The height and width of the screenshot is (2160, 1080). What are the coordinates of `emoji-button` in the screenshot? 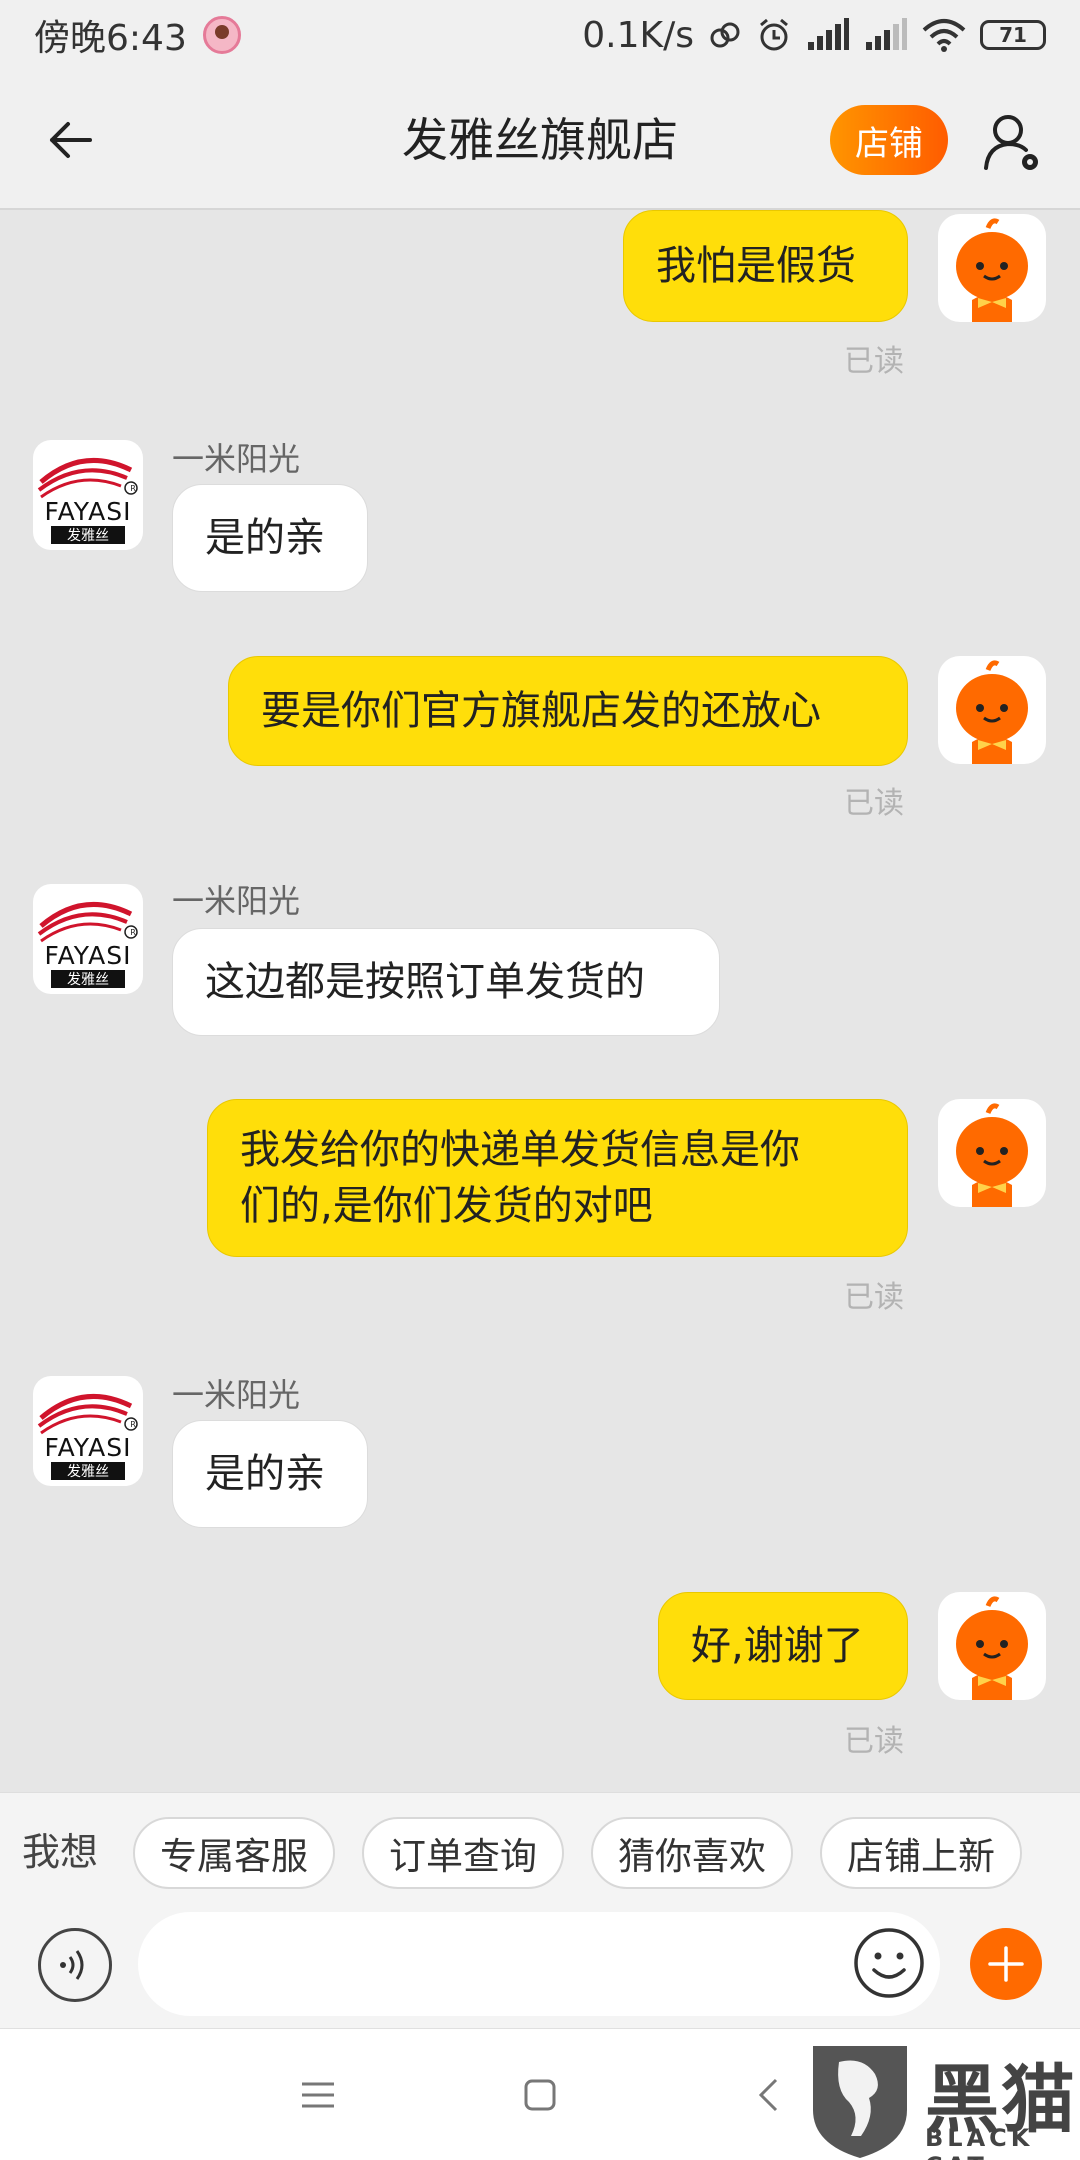 It's located at (889, 1963).